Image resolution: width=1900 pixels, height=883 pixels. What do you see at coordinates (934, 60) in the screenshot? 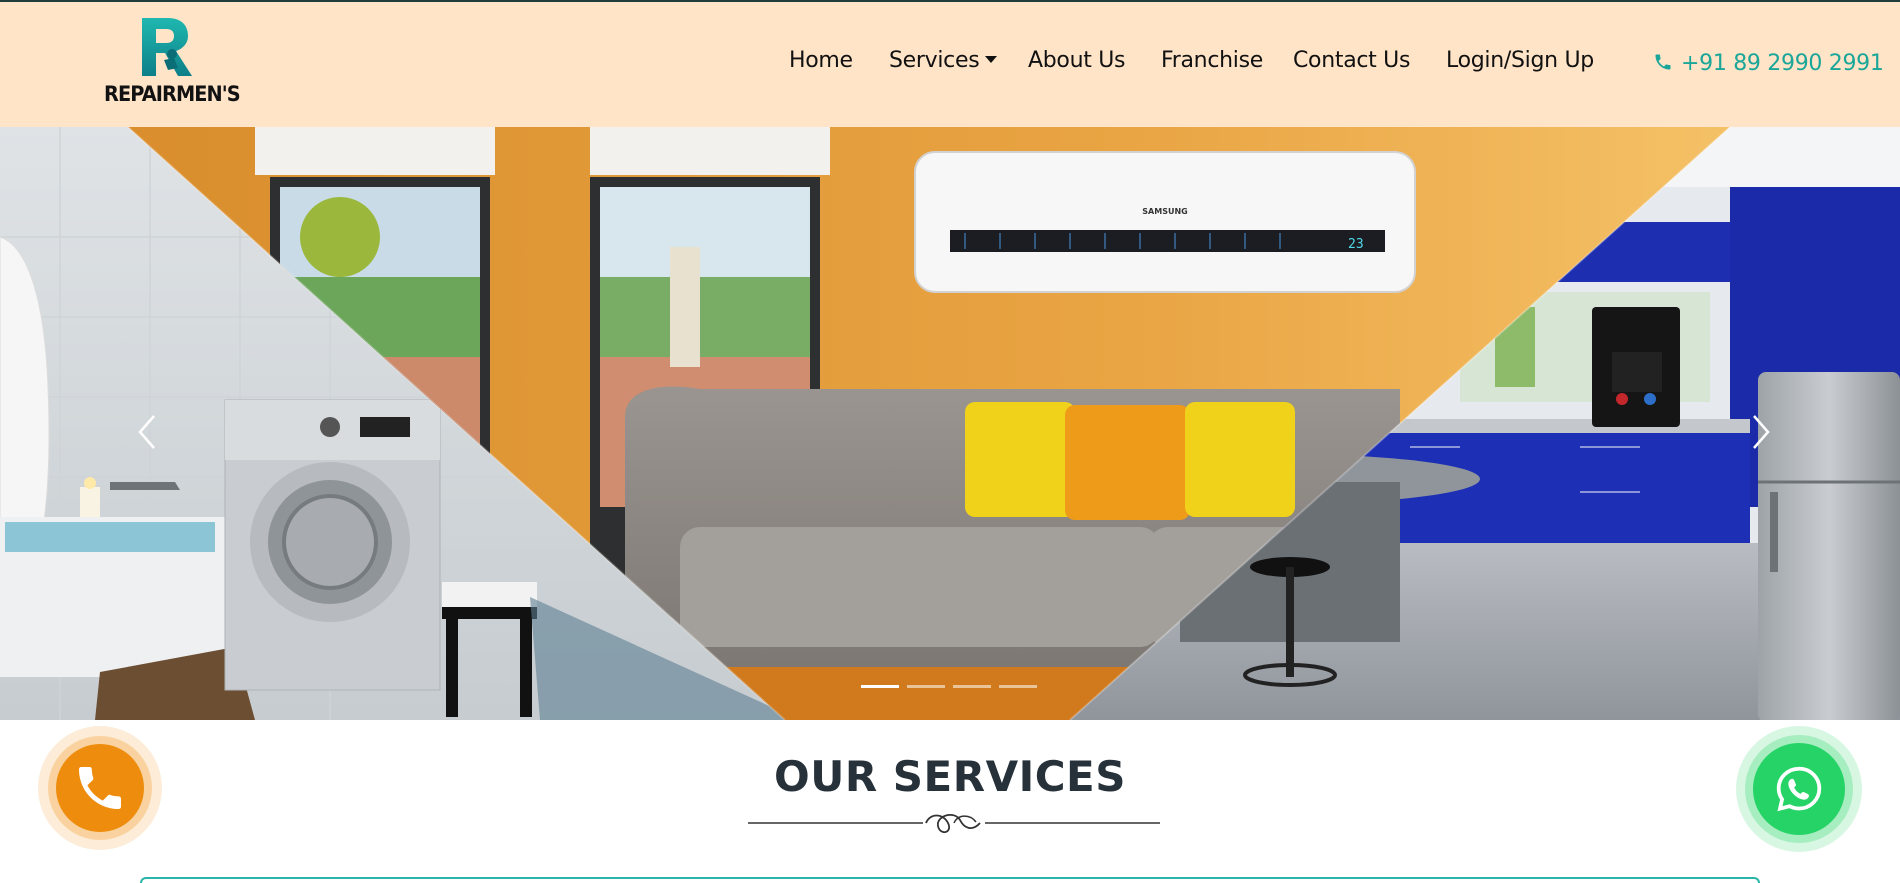
I see `nav-services-label: Services` at bounding box center [934, 60].